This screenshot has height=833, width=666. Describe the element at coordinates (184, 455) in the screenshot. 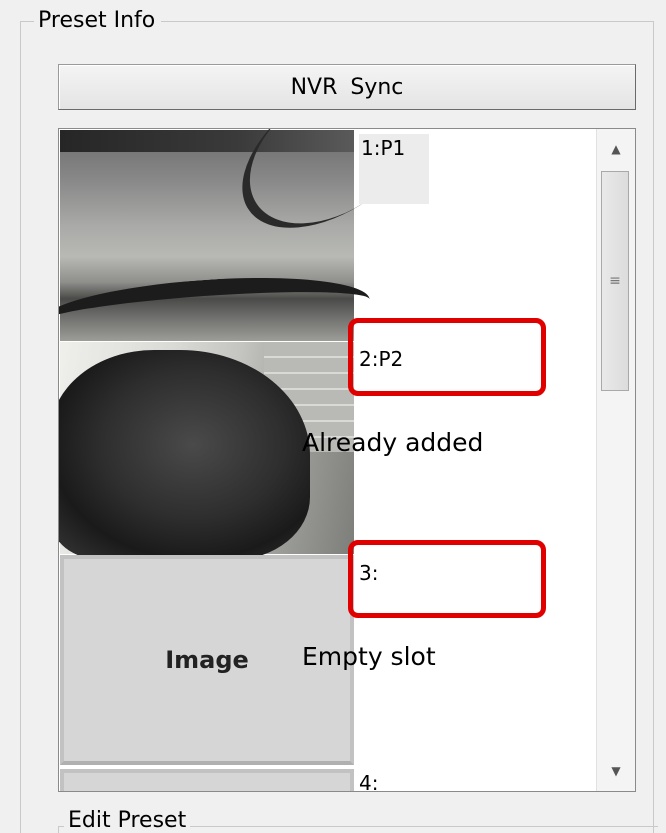

I see `thumbnail-plug` at that location.